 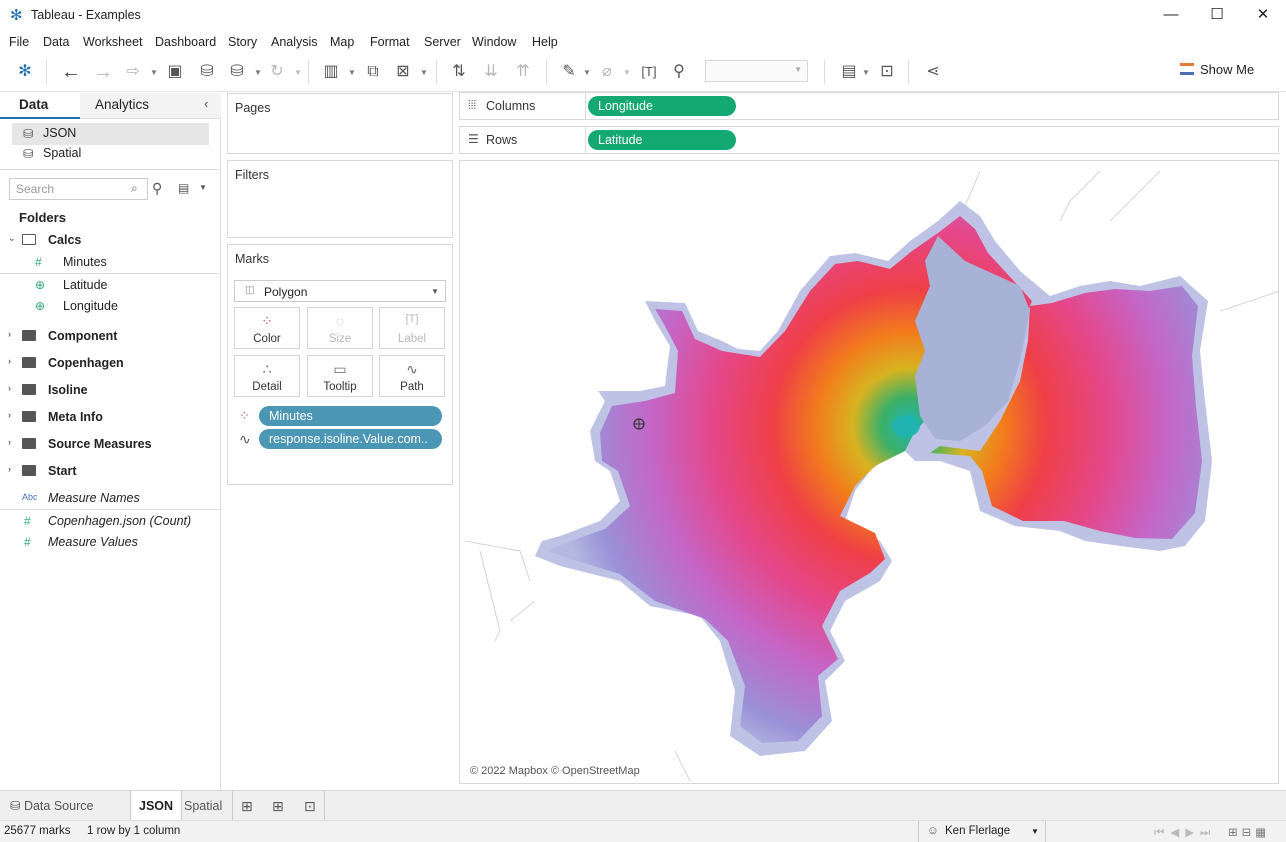 I want to click on field-count: # Copenhagen.json (Count), so click(x=110, y=522).